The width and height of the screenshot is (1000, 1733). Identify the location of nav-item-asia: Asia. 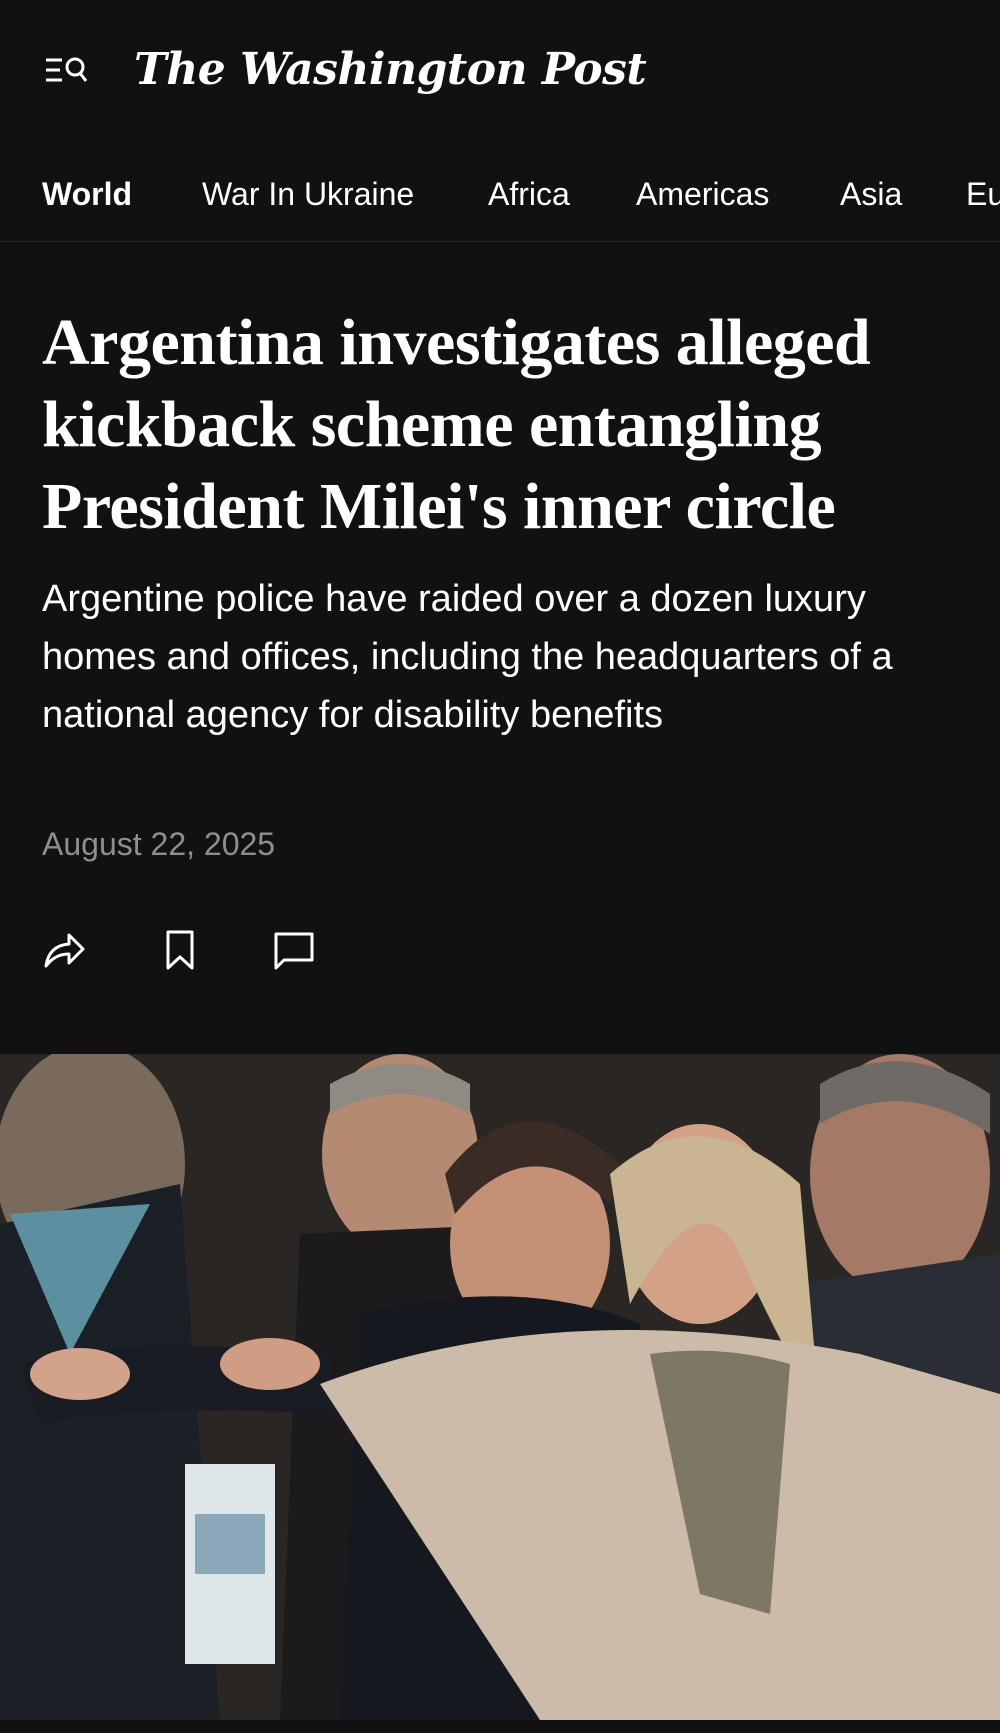
(871, 194).